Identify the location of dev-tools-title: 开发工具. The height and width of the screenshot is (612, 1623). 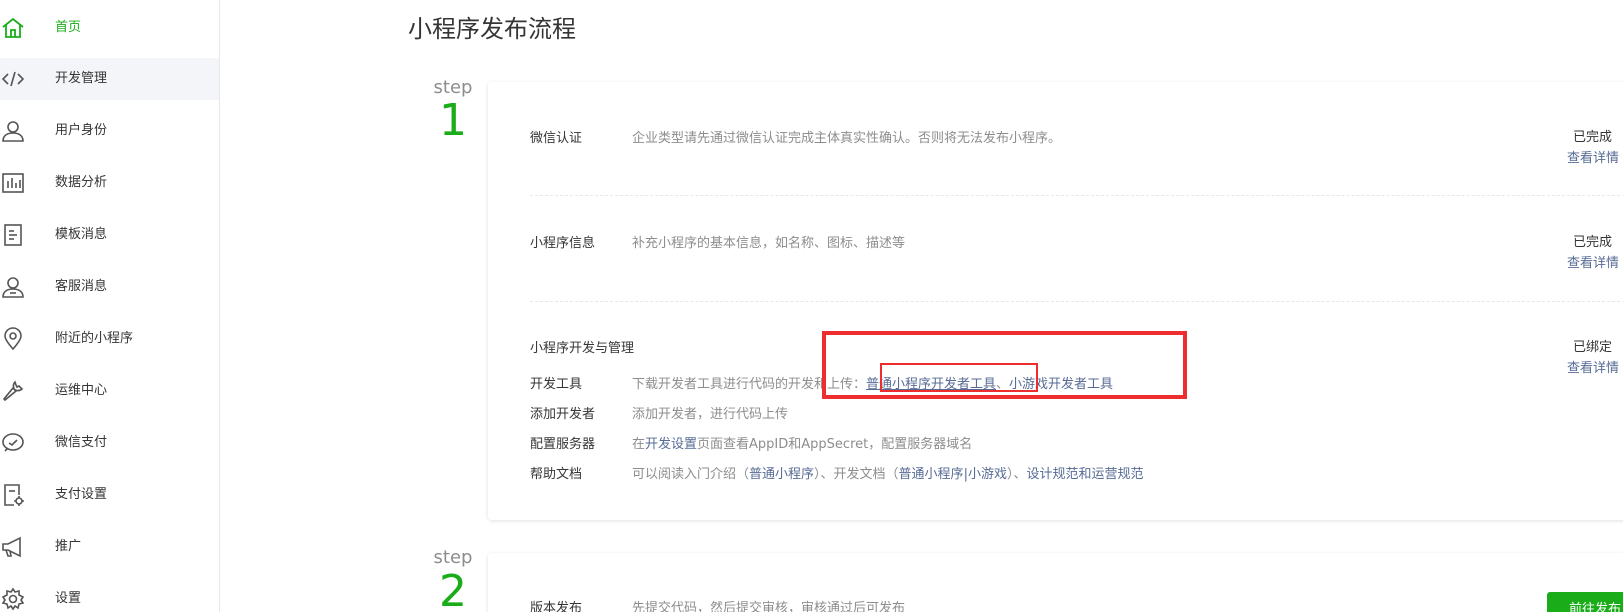
(556, 384).